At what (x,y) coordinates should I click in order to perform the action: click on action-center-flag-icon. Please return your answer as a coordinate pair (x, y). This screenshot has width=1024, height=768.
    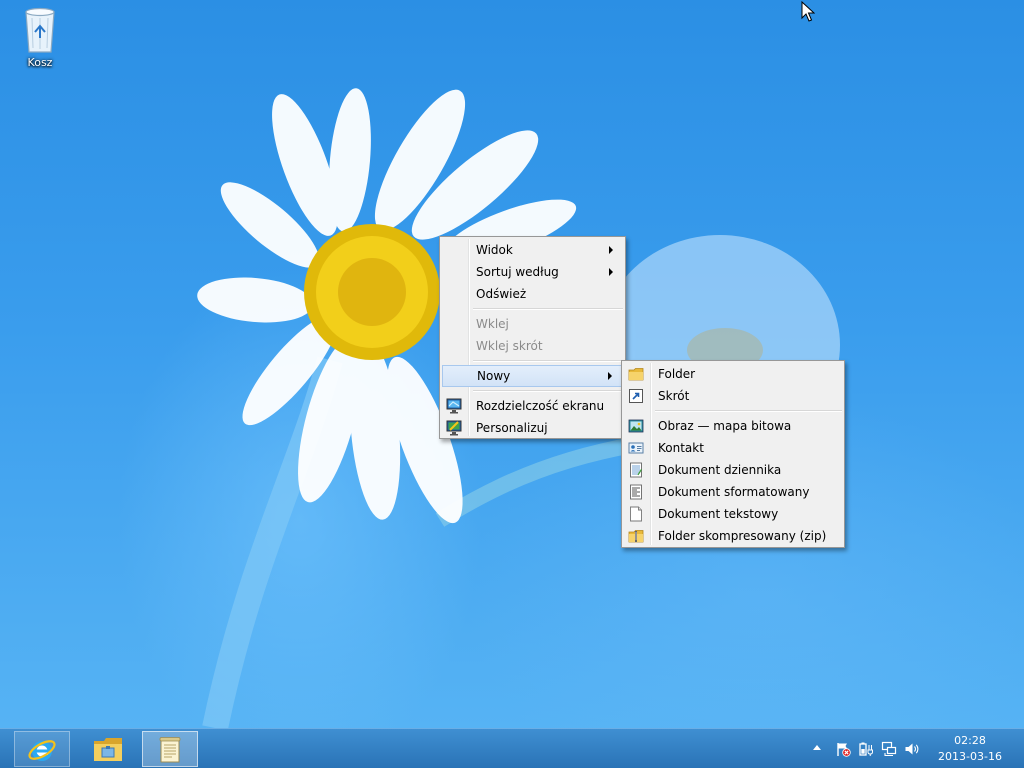
    Looking at the image, I should click on (843, 749).